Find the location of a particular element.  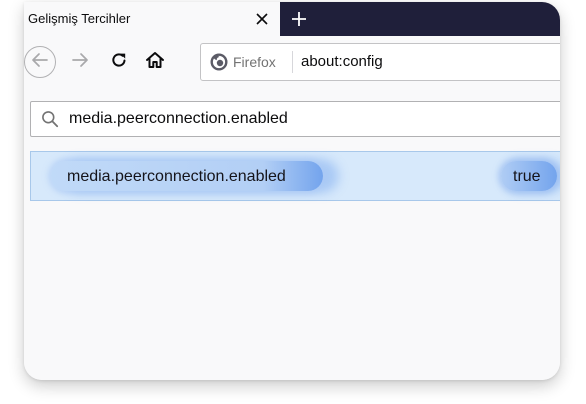

tab-strip: Gelişmiş Tercihler is located at coordinates (292, 19).